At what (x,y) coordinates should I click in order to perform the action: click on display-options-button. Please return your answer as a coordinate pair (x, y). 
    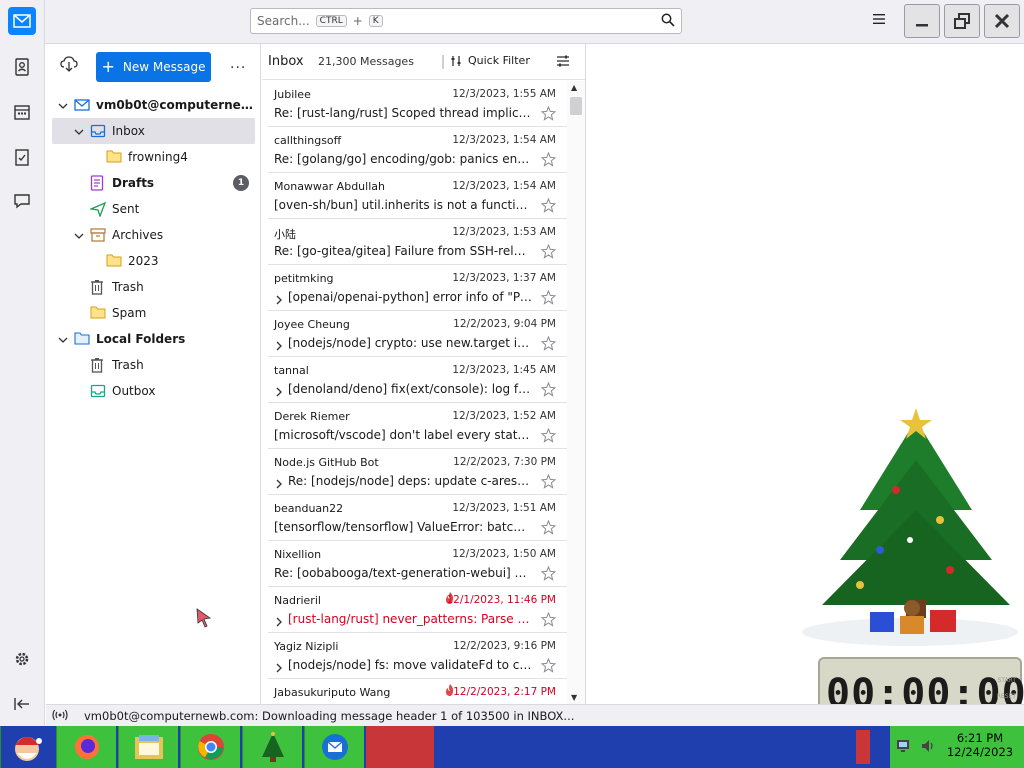
    Looking at the image, I should click on (563, 62).